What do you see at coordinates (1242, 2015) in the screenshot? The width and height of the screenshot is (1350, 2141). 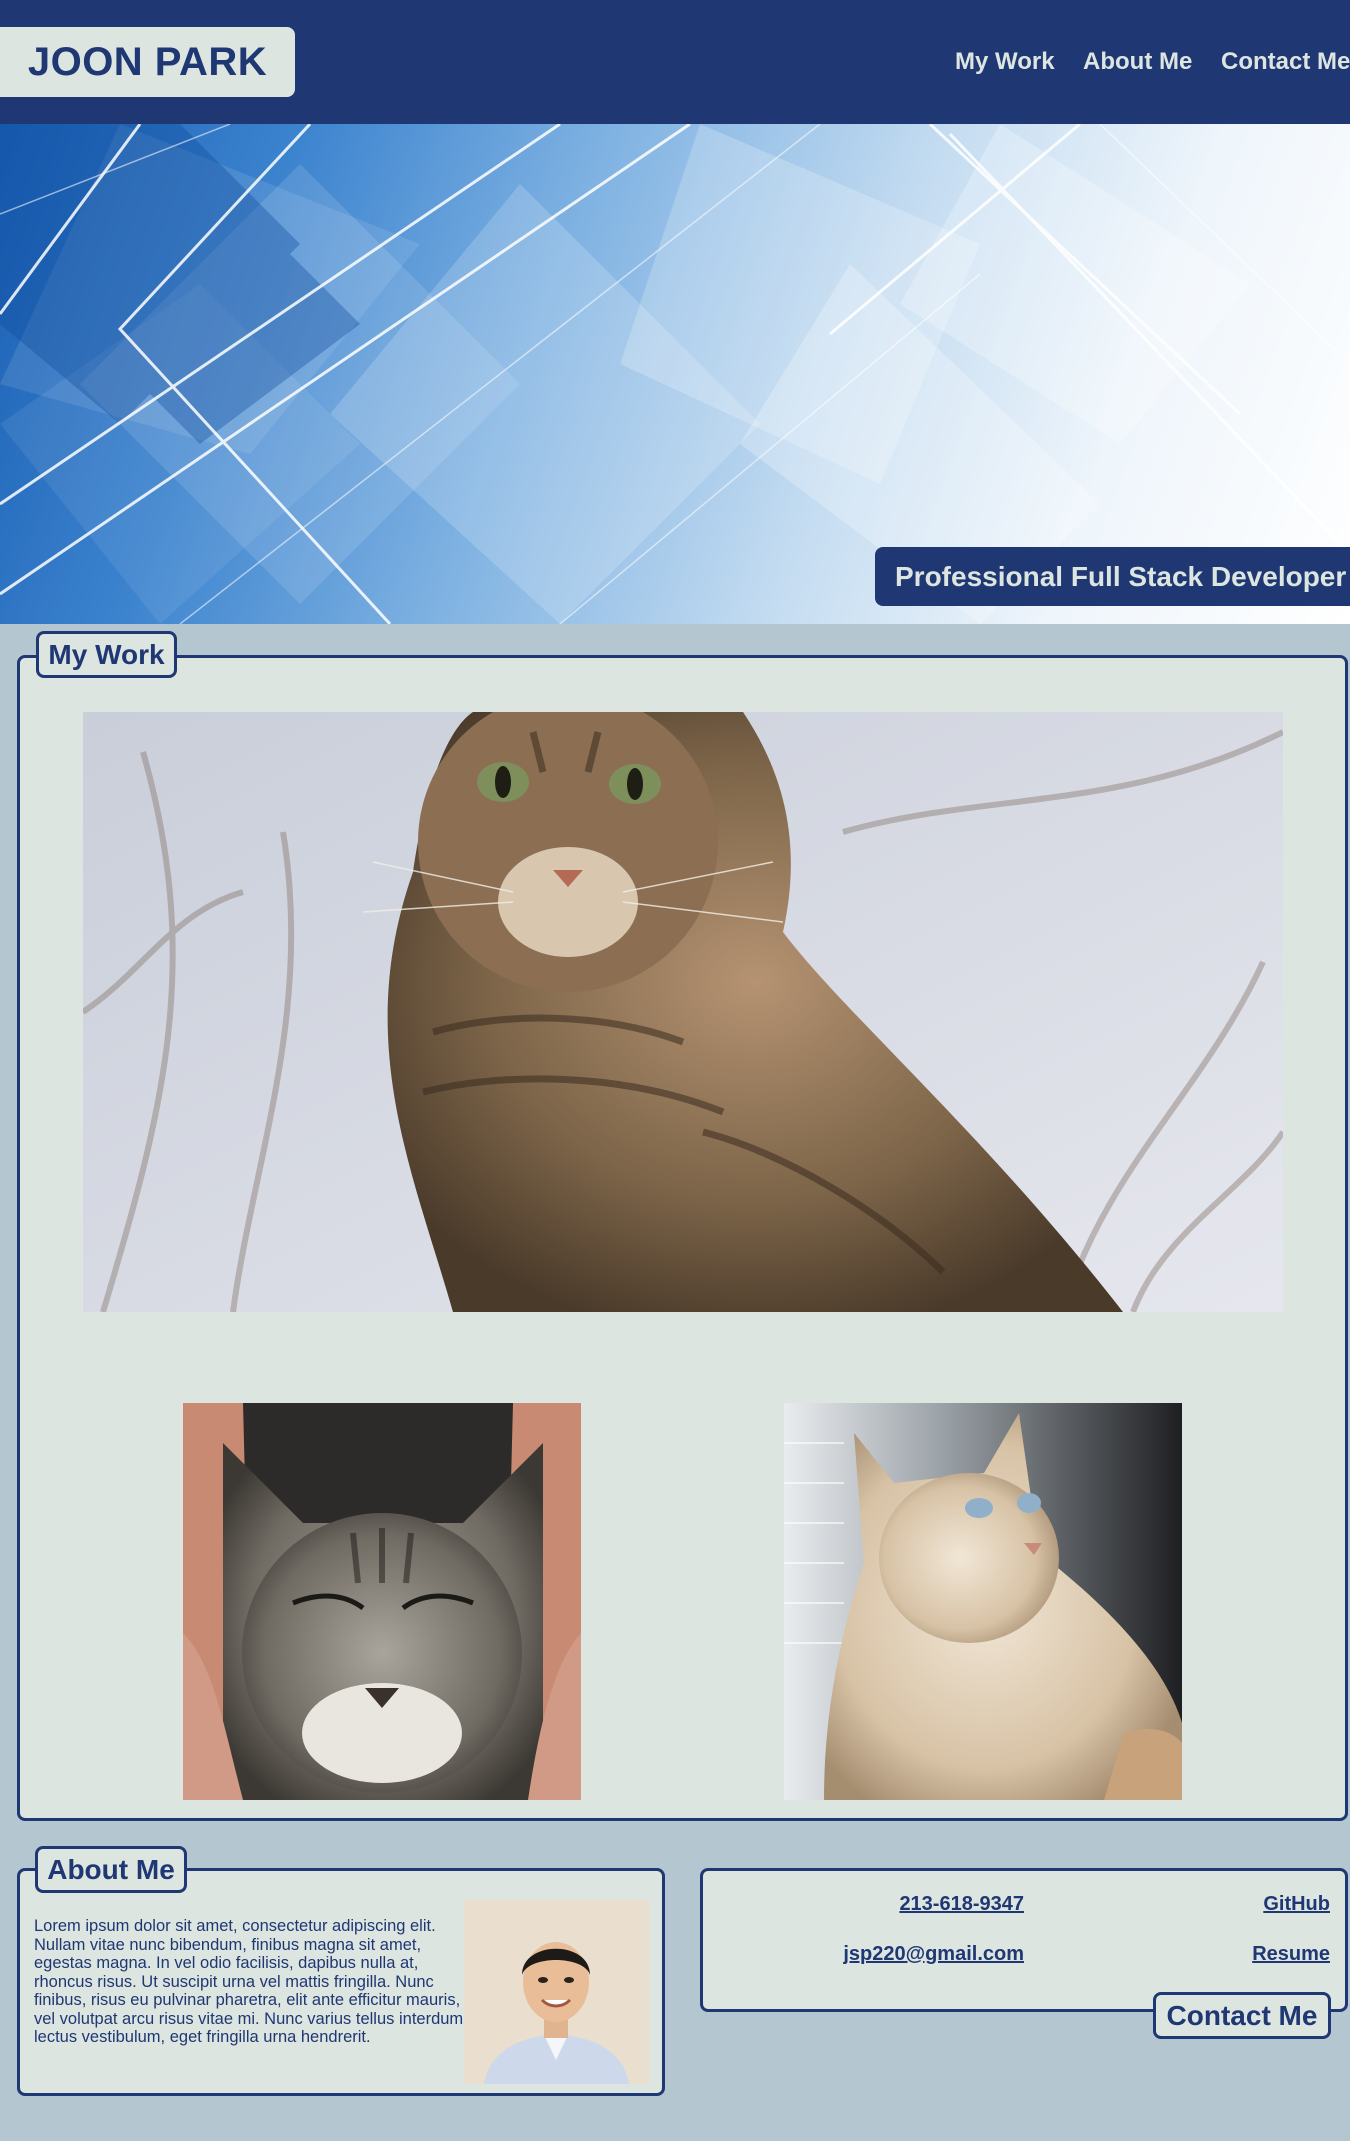 I see `contact-me-heading: Contact Me` at bounding box center [1242, 2015].